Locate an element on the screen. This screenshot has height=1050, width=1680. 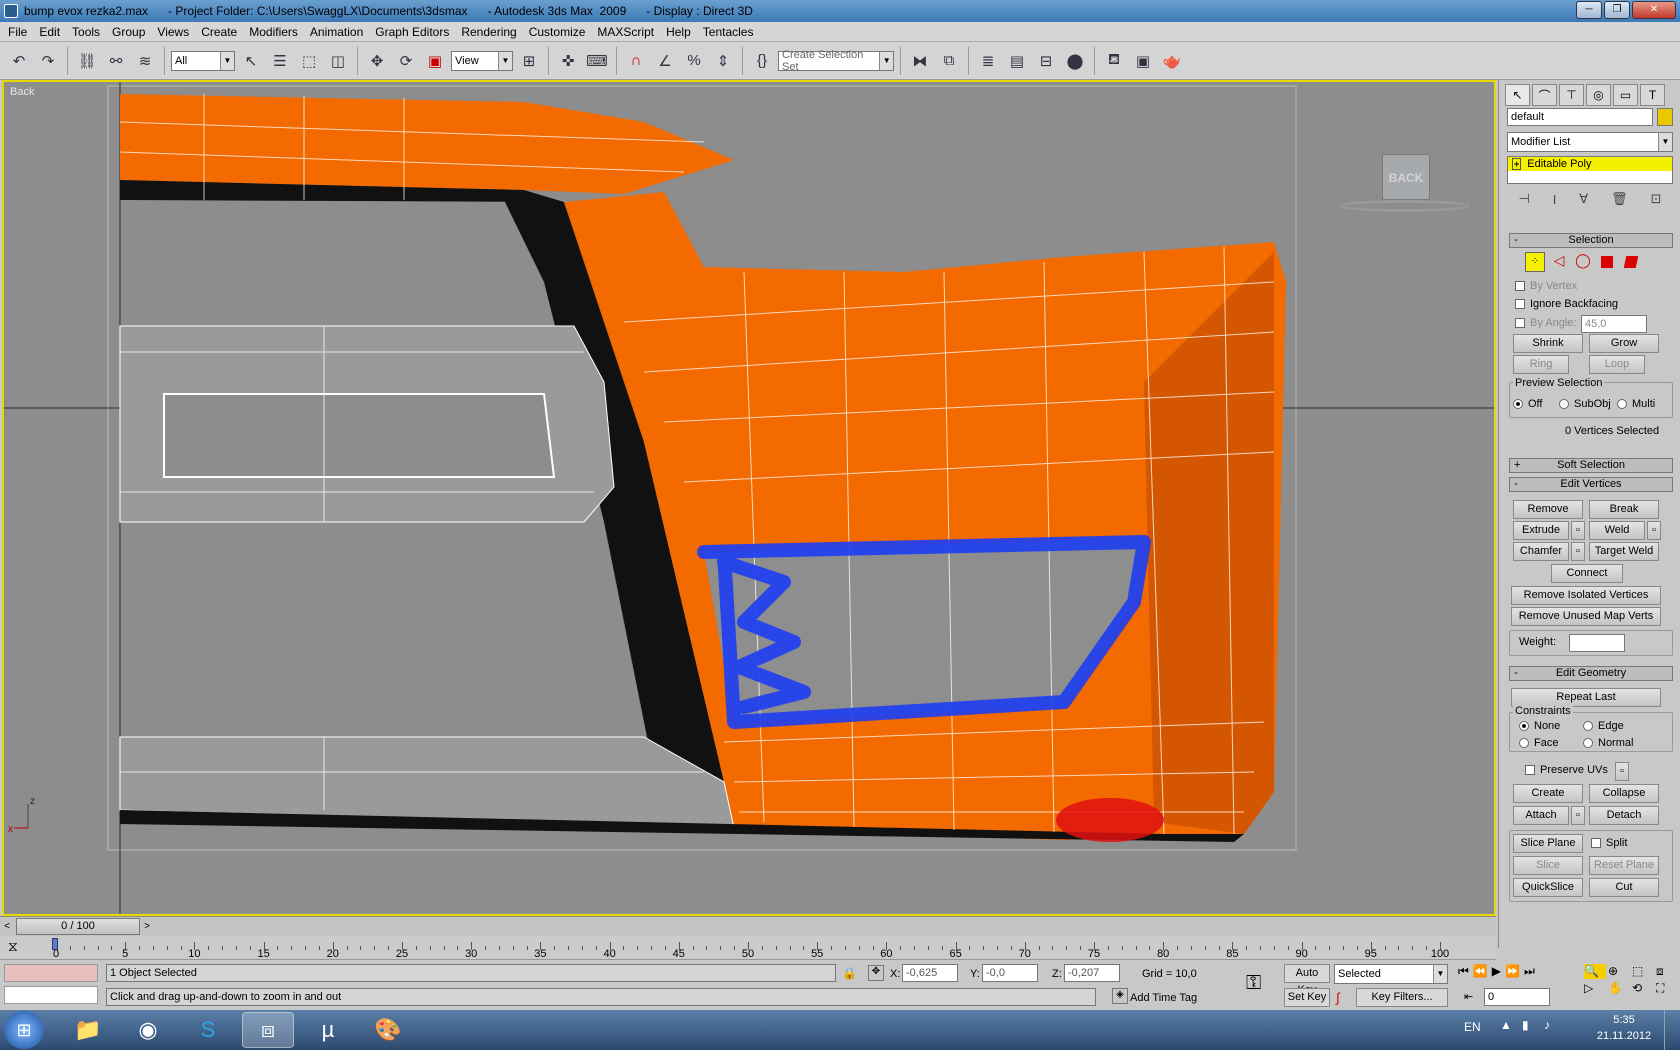
y-coordinate-field: -0,0 is located at coordinates (1010, 973).